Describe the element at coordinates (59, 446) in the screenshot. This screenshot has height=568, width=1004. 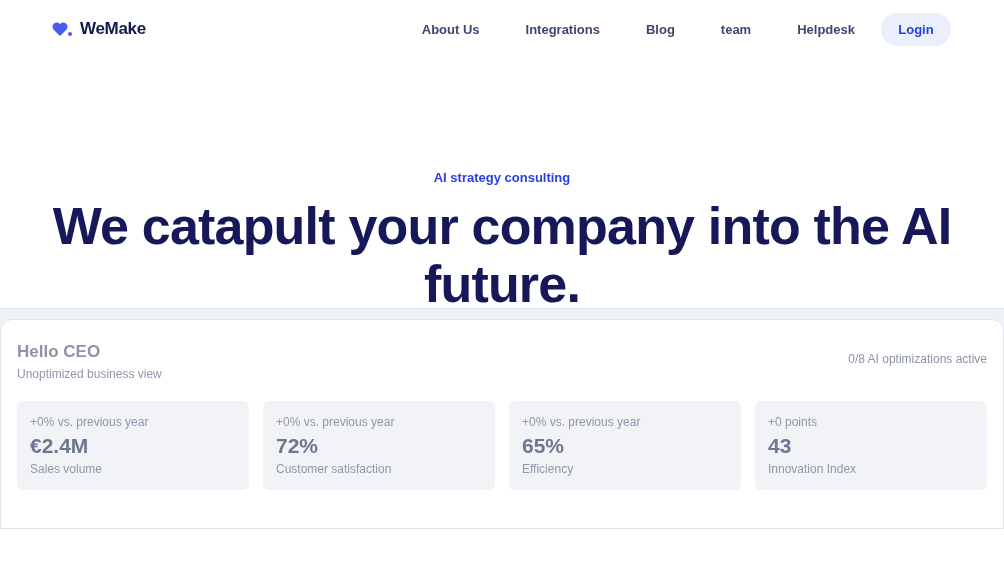
I see `metric-value: €2.4M` at that location.